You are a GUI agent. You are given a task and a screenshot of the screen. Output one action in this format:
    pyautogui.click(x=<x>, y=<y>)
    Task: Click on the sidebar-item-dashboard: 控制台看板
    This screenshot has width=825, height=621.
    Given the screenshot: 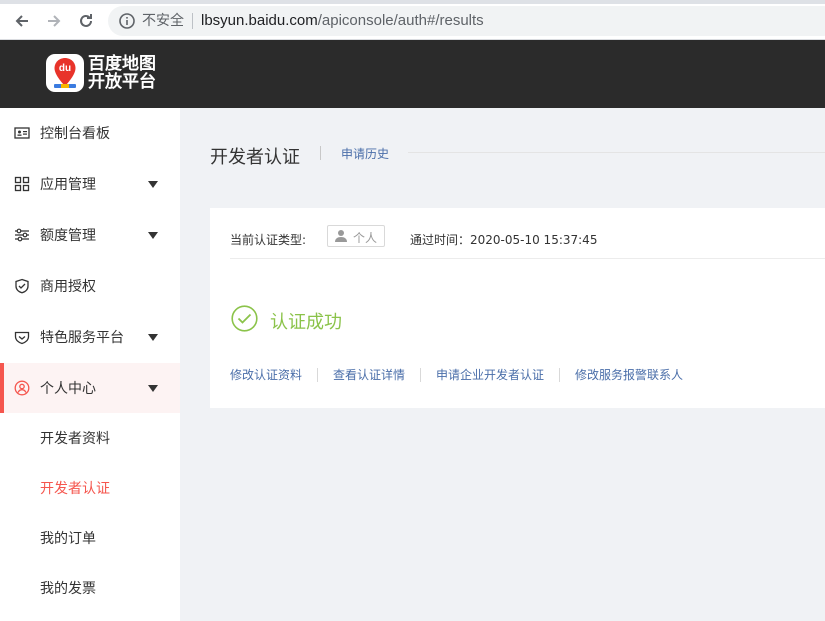 What is the action you would take?
    pyautogui.click(x=90, y=133)
    